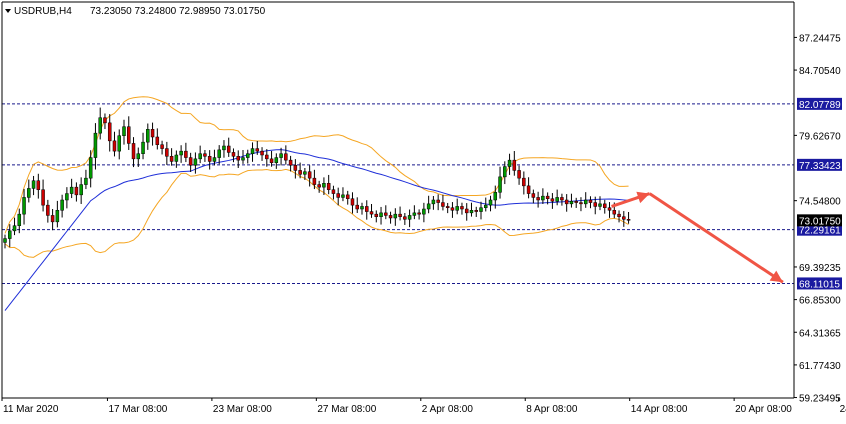 Image resolution: width=846 pixels, height=424 pixels. What do you see at coordinates (820, 333) in the screenshot?
I see `price-tick-label: 64.31365` at bounding box center [820, 333].